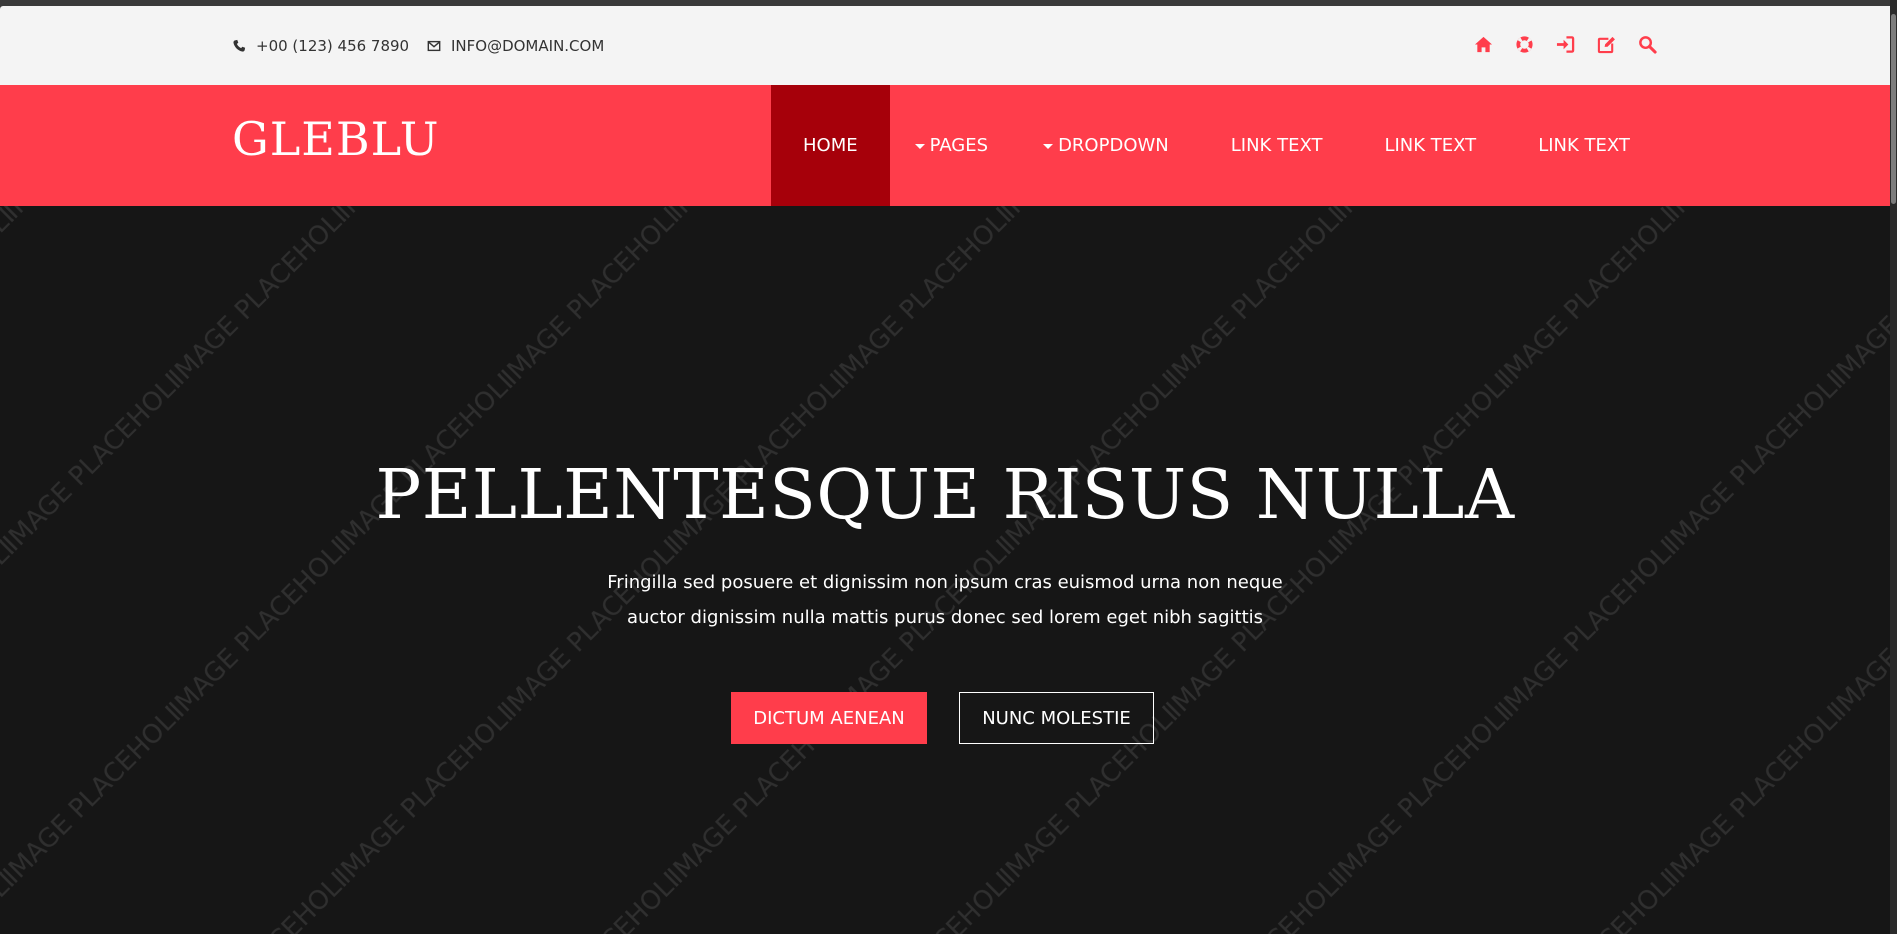 This screenshot has width=1897, height=934. I want to click on top-icon-bar, so click(1565, 44).